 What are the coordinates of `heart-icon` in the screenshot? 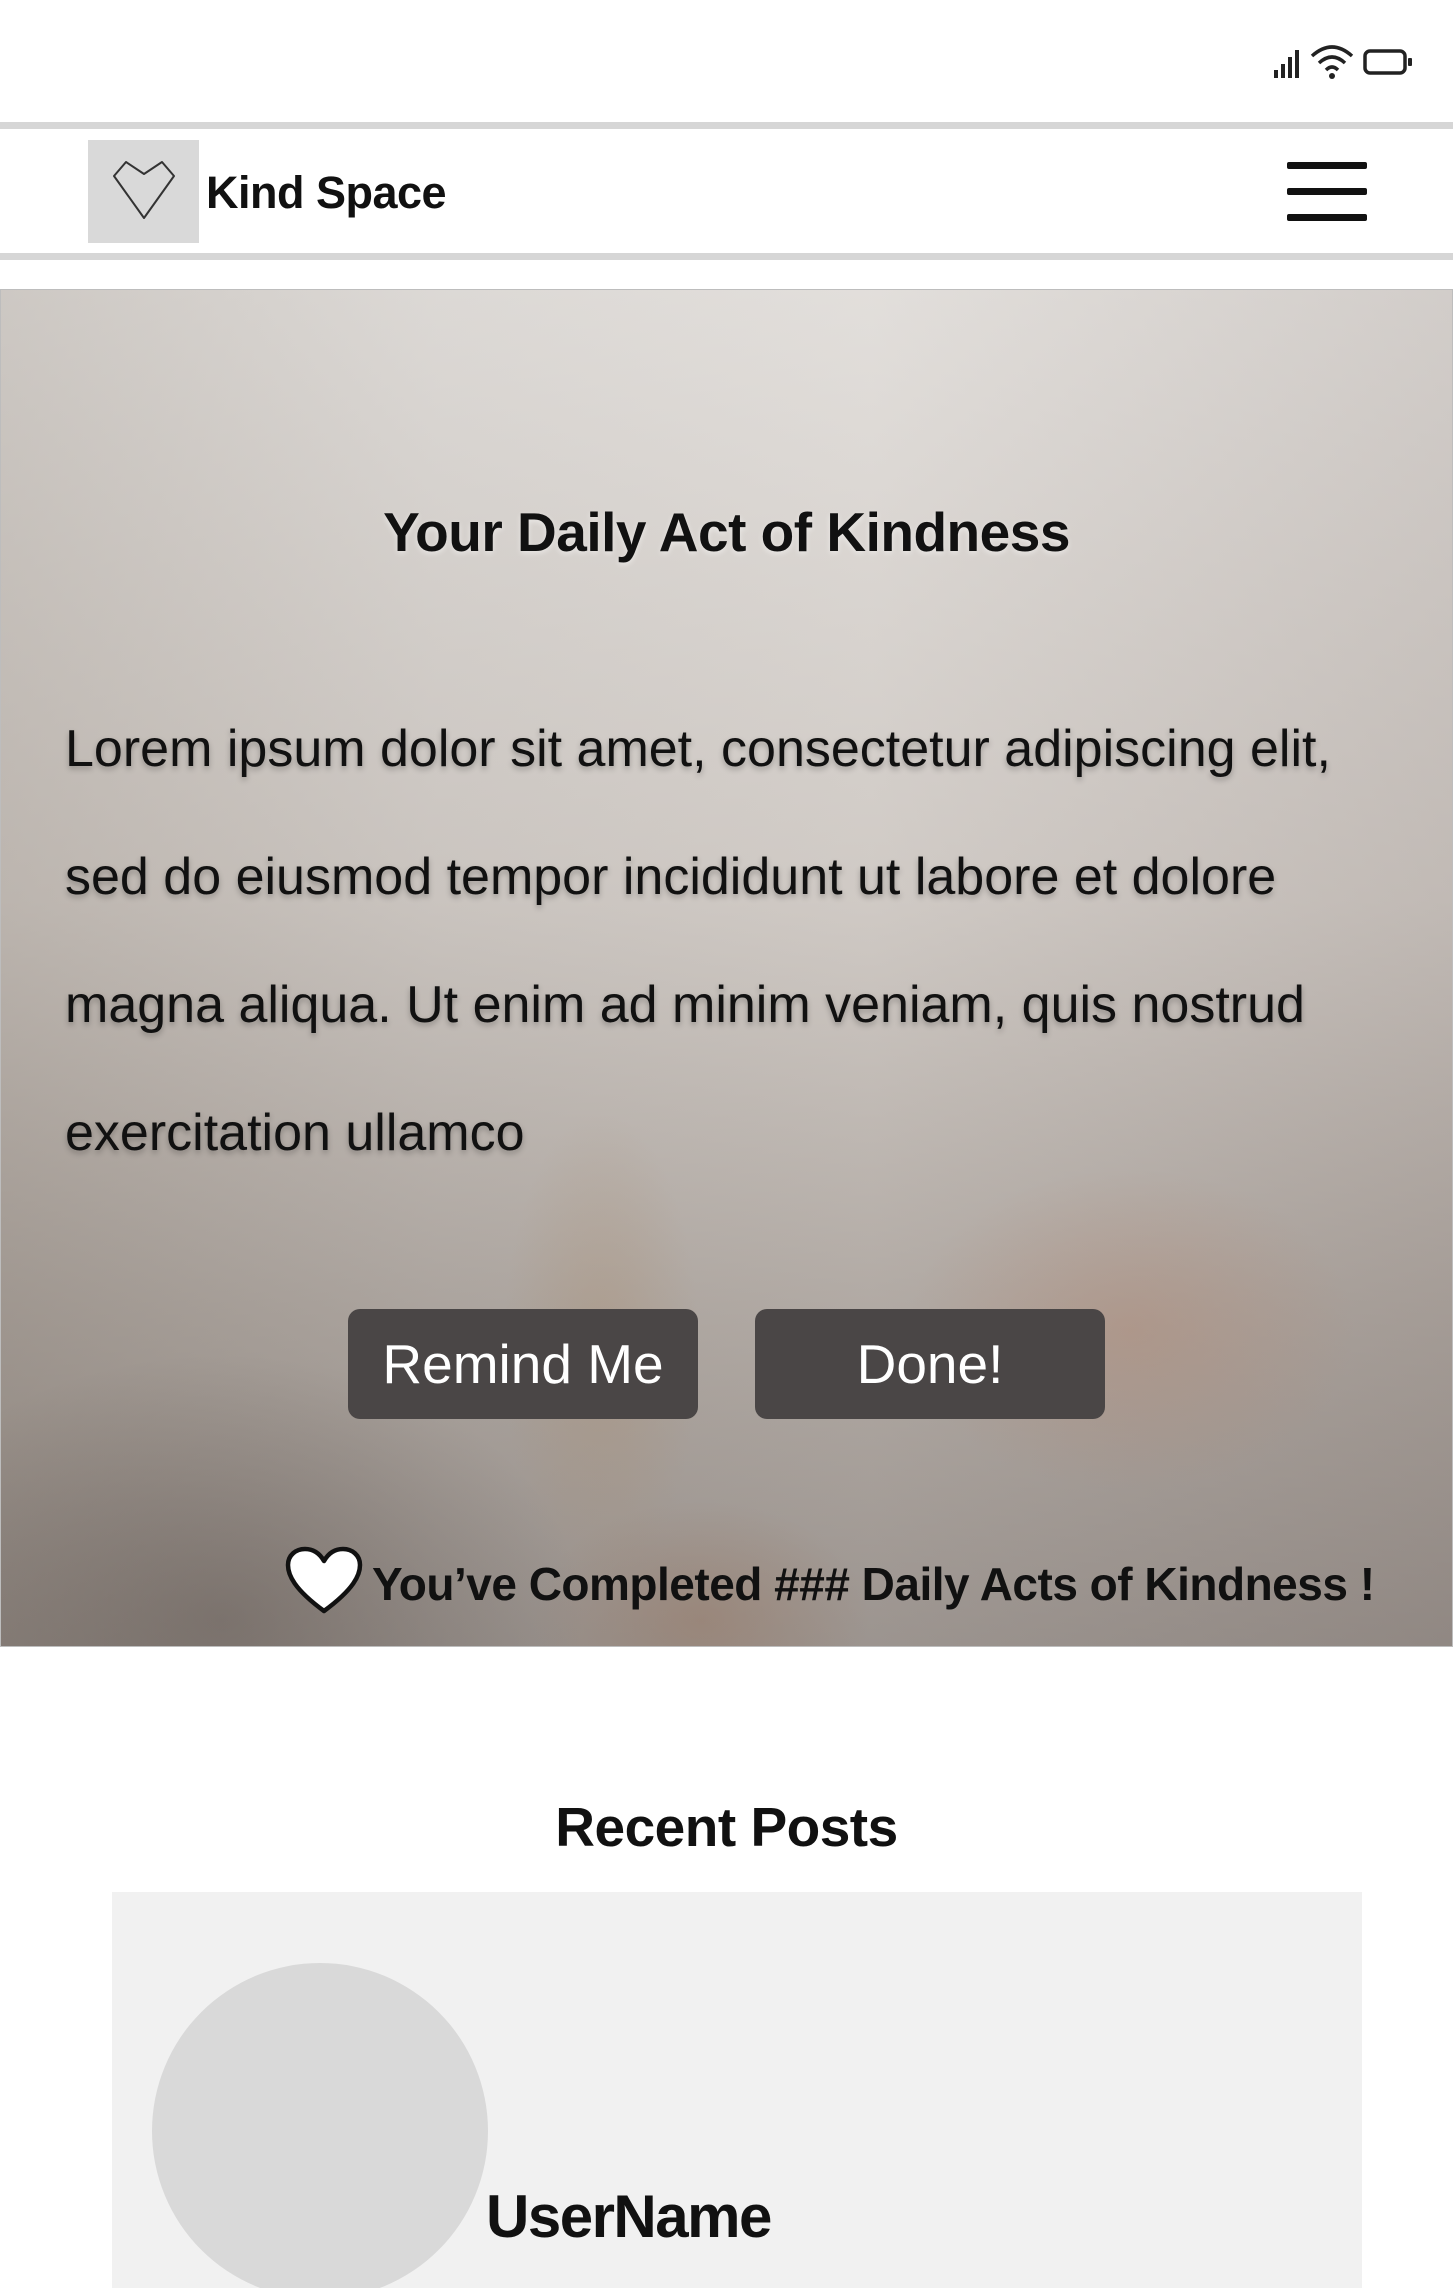 It's located at (324, 1583).